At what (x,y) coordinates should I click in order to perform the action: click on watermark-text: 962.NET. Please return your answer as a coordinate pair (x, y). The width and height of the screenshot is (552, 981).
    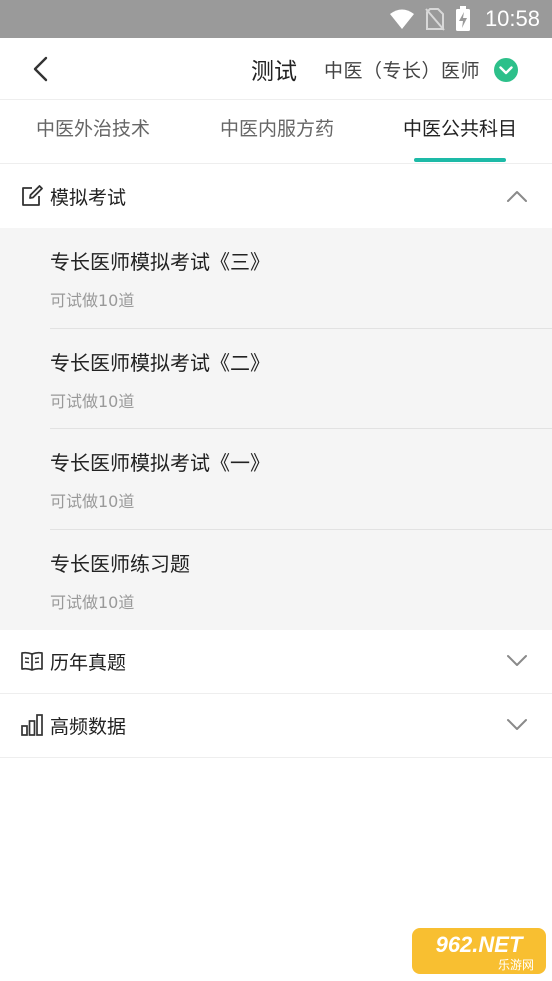
    Looking at the image, I should click on (480, 944).